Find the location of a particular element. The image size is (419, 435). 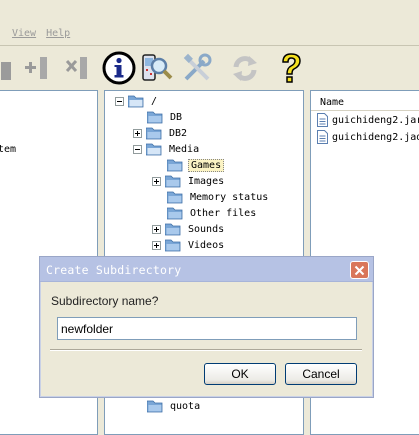

tree-node-other-files: Other files is located at coordinates (212, 213).